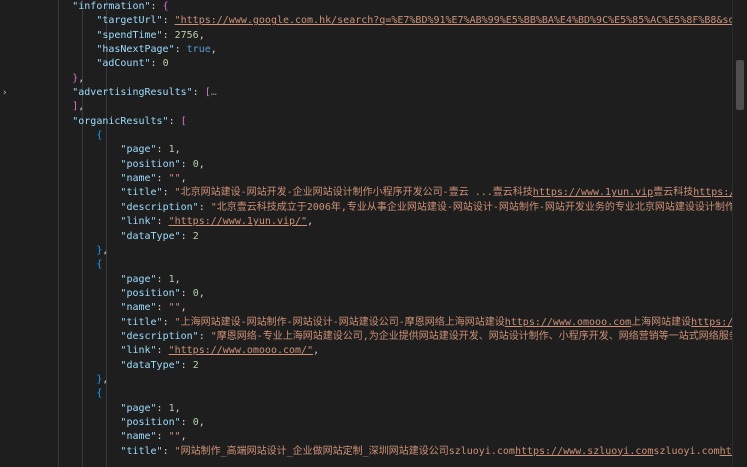 This screenshot has width=747, height=467. Describe the element at coordinates (584, 451) in the screenshot. I see `code-token: https://www.szluoyi.com` at that location.